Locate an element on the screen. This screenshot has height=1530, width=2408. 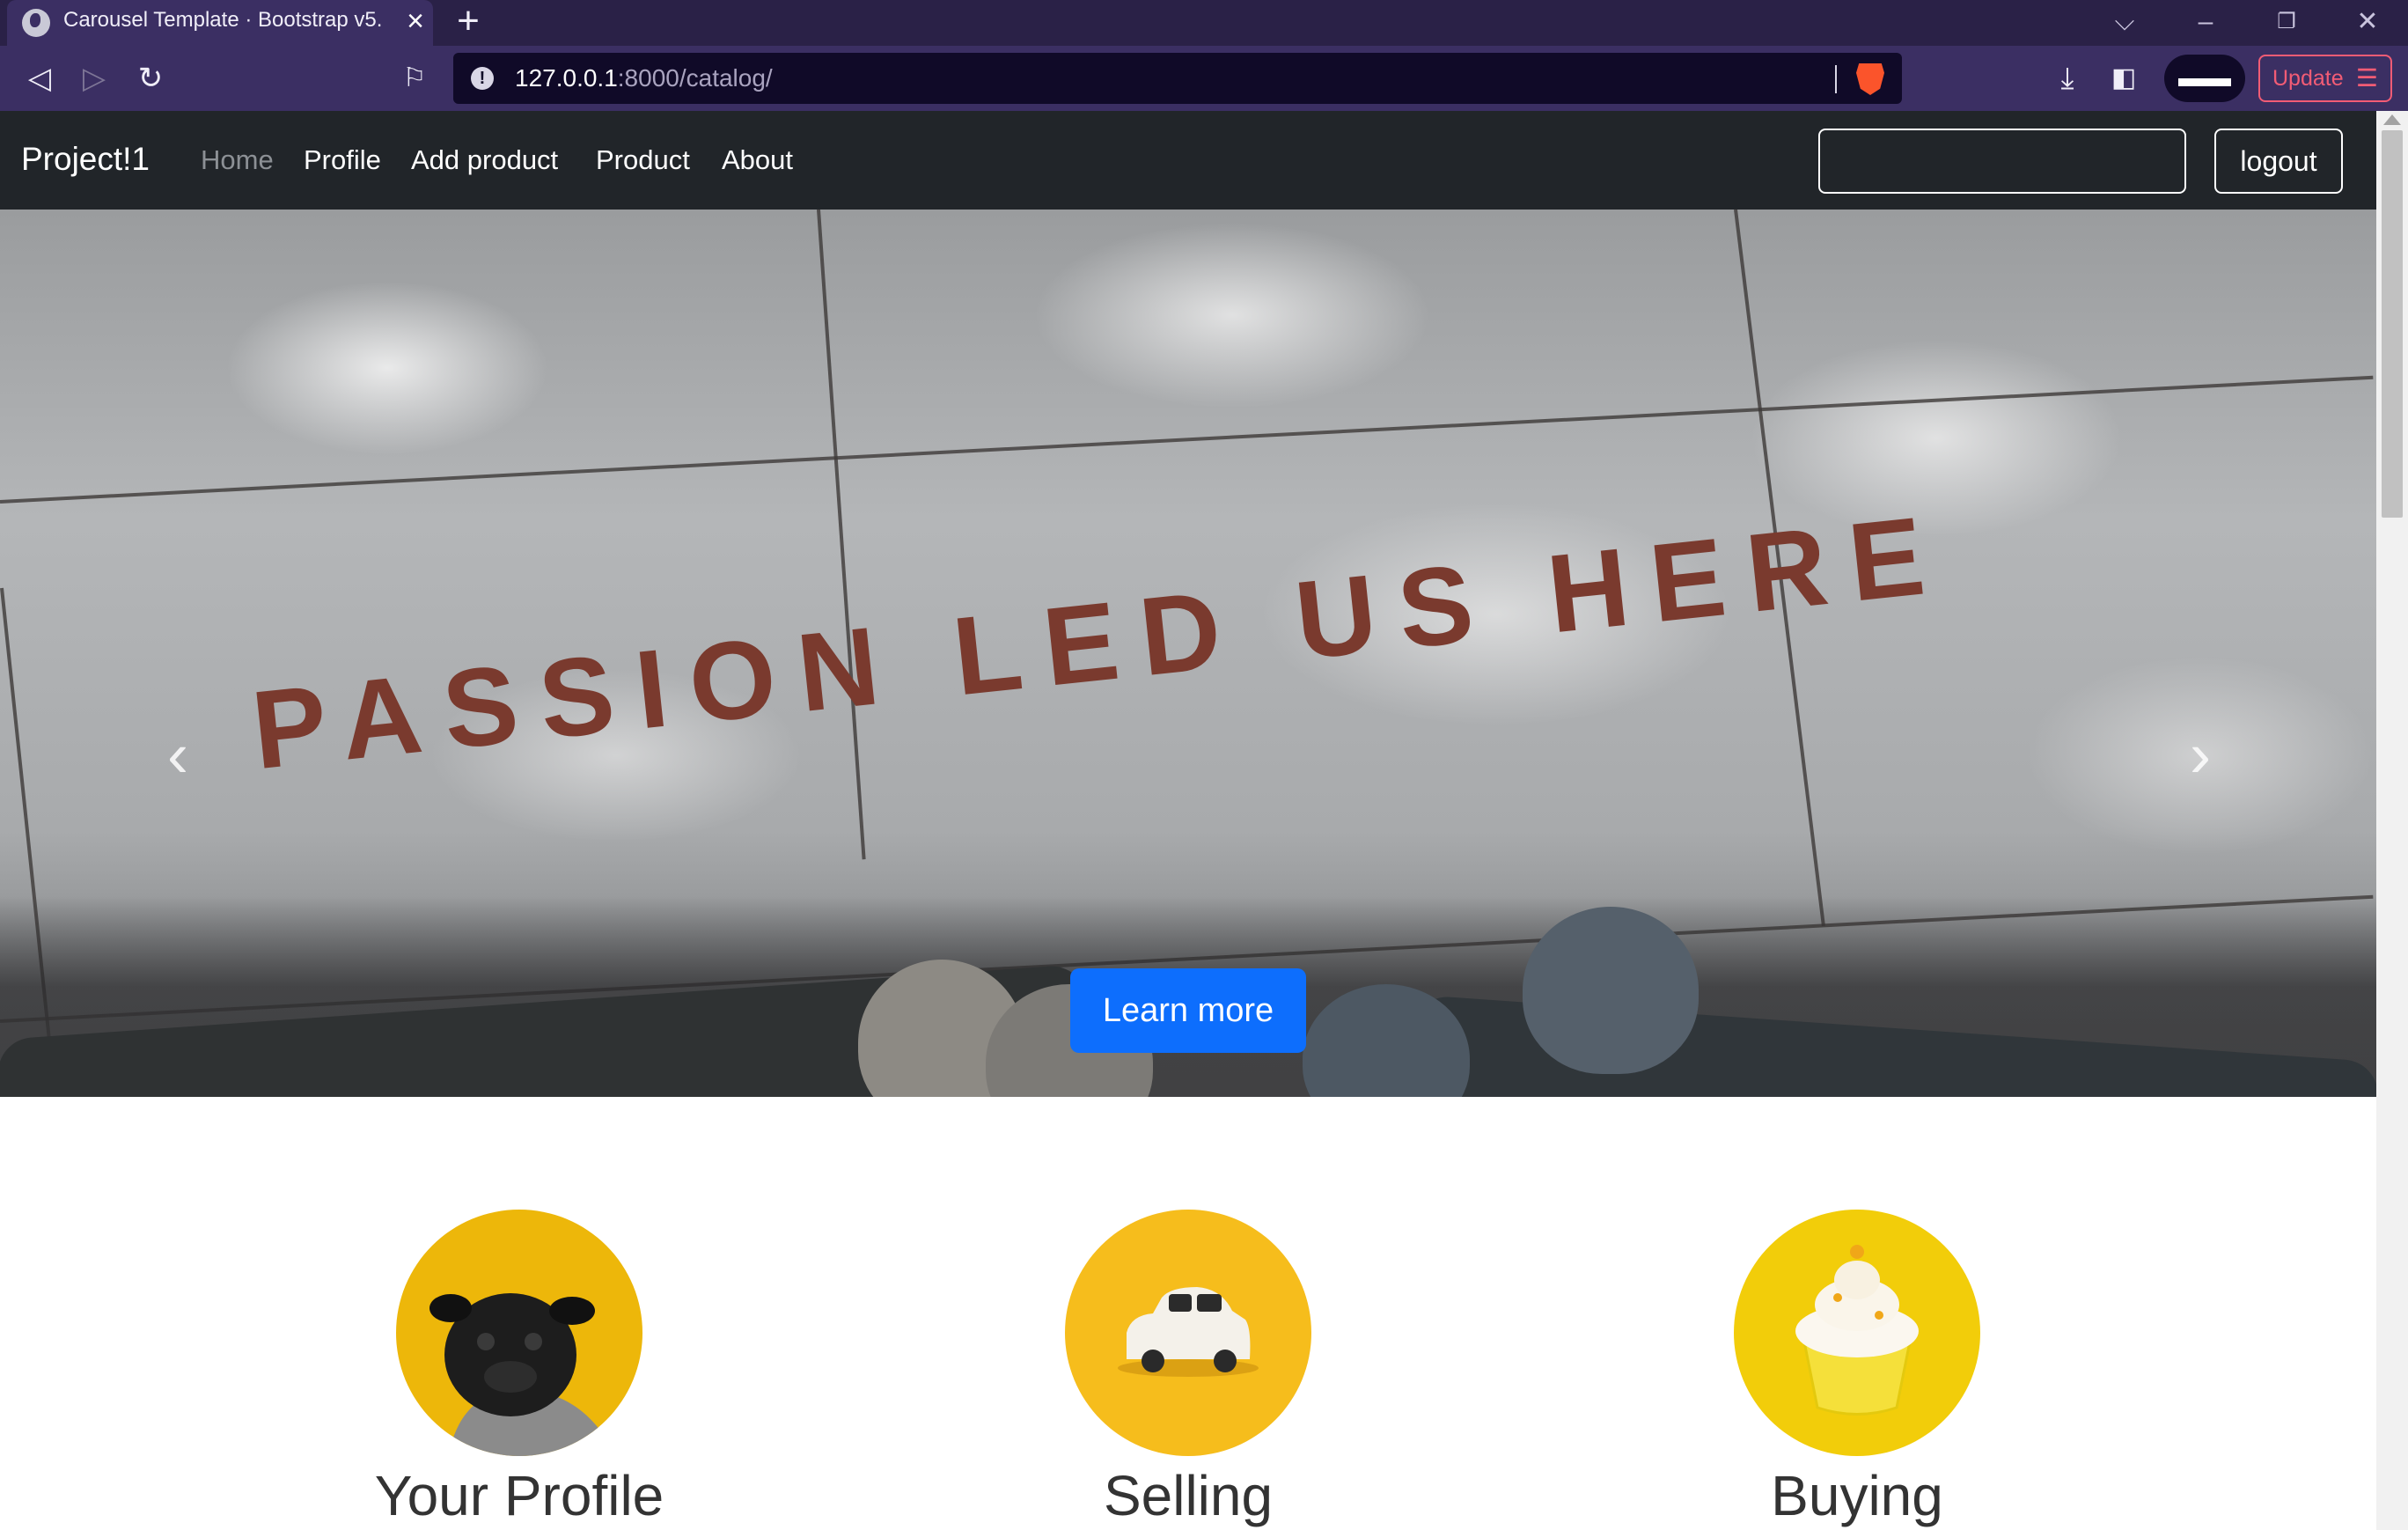
carousel-prev-icon: ‹ is located at coordinates (177, 755).